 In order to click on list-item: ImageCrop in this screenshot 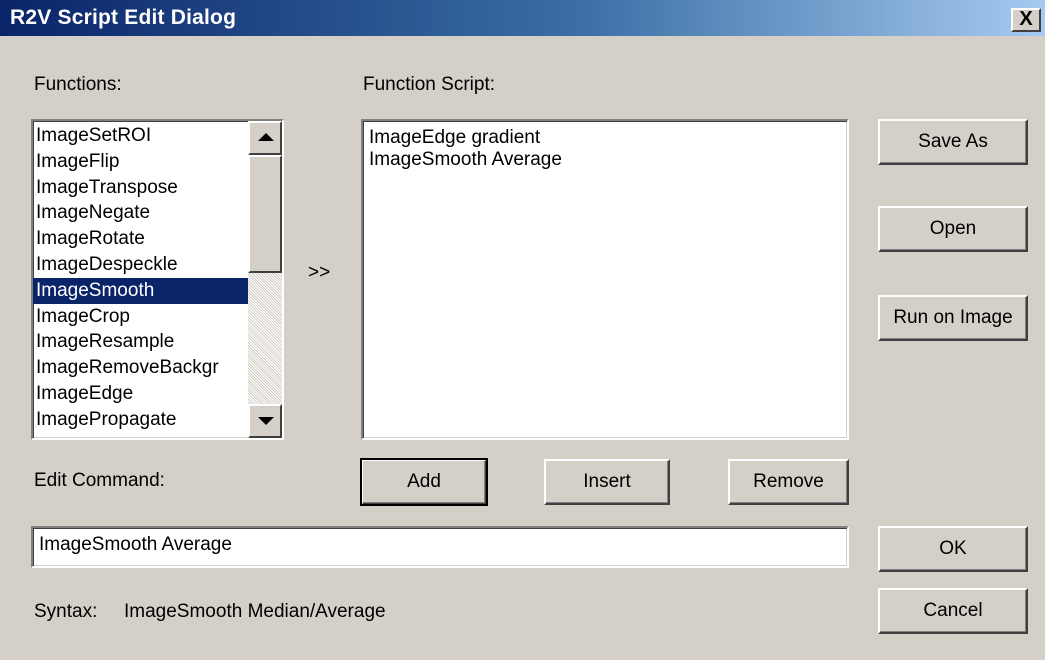, I will do `click(140, 317)`.